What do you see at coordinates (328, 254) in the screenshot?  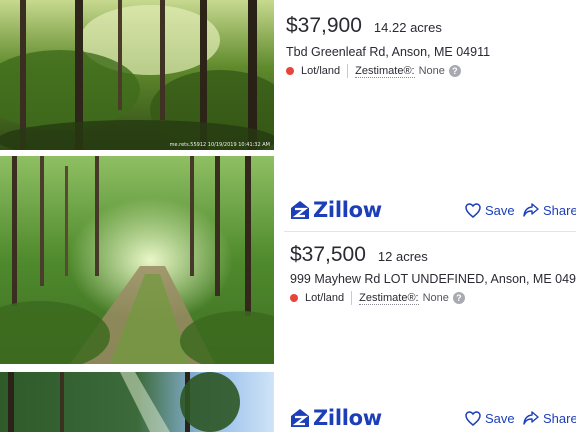 I see `price-value: $37,500` at bounding box center [328, 254].